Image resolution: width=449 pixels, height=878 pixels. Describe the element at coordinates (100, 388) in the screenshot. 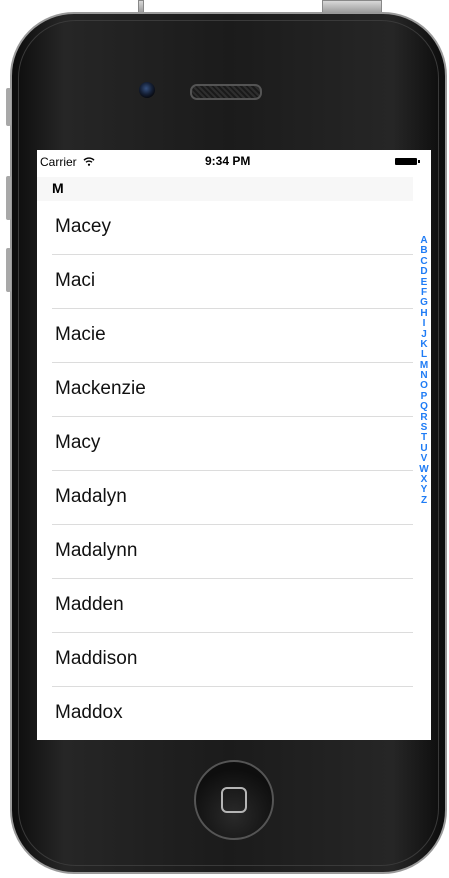

I see `list-item-label: Mackenzie` at that location.